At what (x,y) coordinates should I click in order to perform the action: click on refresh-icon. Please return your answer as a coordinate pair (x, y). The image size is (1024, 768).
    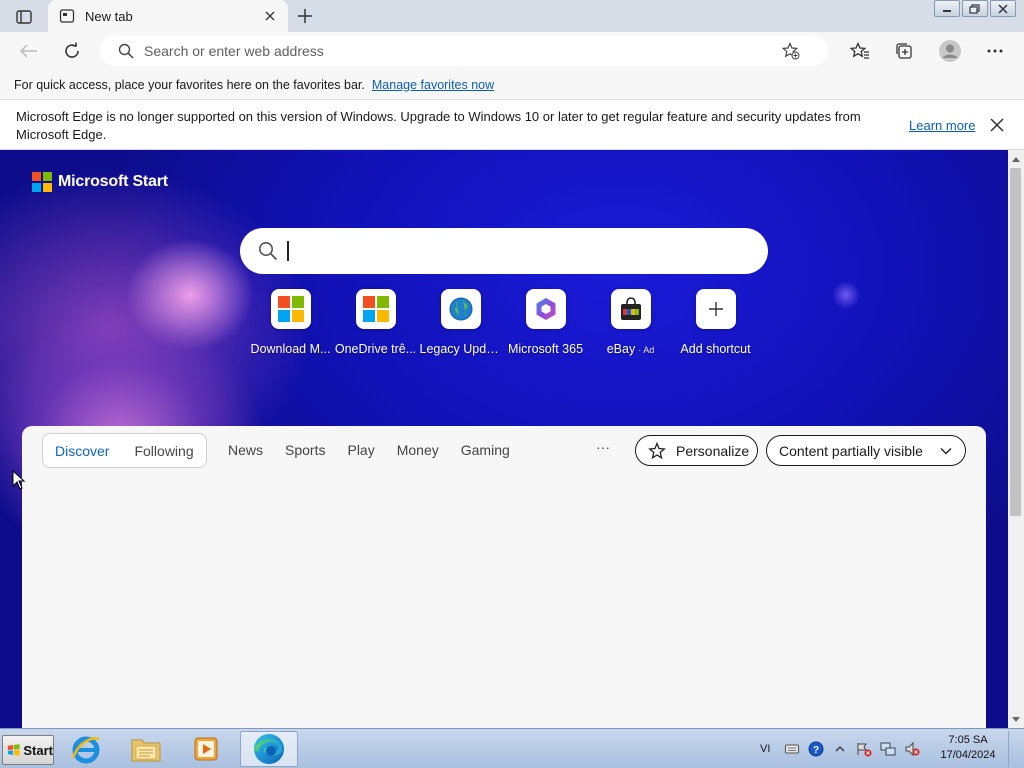
    Looking at the image, I should click on (72, 50).